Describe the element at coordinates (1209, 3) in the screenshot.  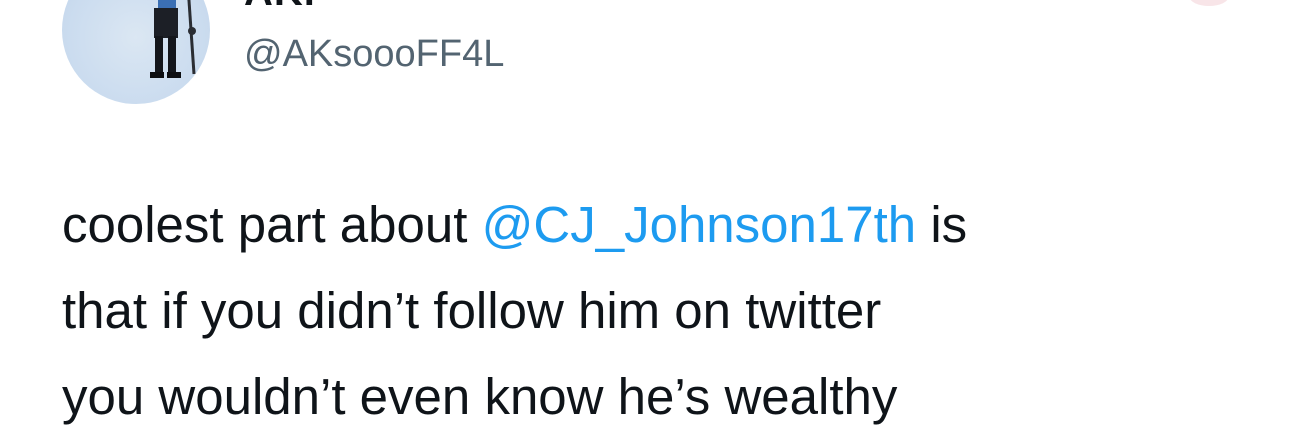
I see `menu-icon` at that location.